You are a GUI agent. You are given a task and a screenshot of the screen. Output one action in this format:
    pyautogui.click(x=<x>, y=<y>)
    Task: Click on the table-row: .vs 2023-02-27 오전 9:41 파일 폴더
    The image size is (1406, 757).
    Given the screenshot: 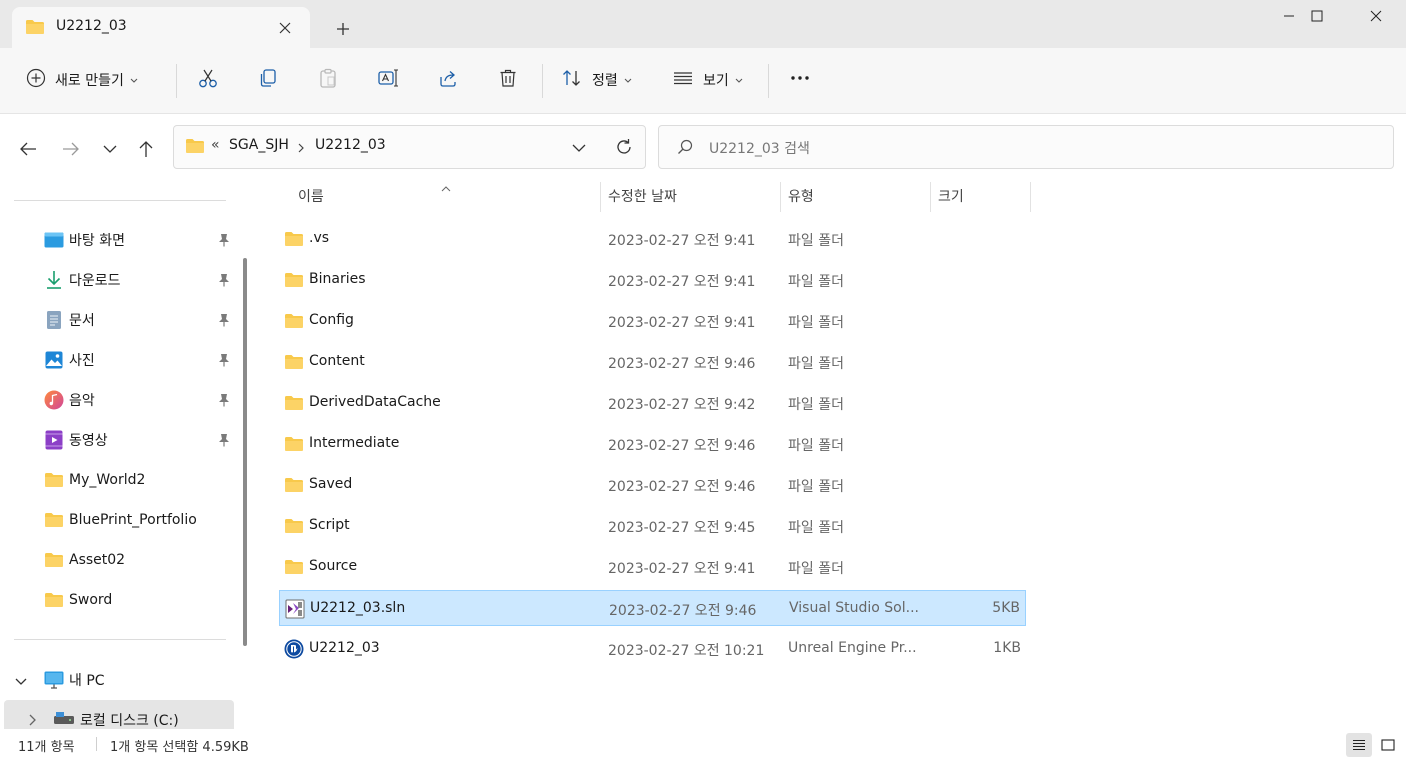 What is the action you would take?
    pyautogui.click(x=652, y=239)
    